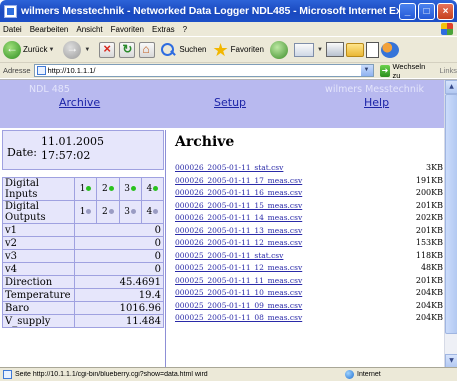  Describe the element at coordinates (238, 194) in the screenshot. I see `file-link: 000026_2005-01-11_16_meas.csv` at that location.